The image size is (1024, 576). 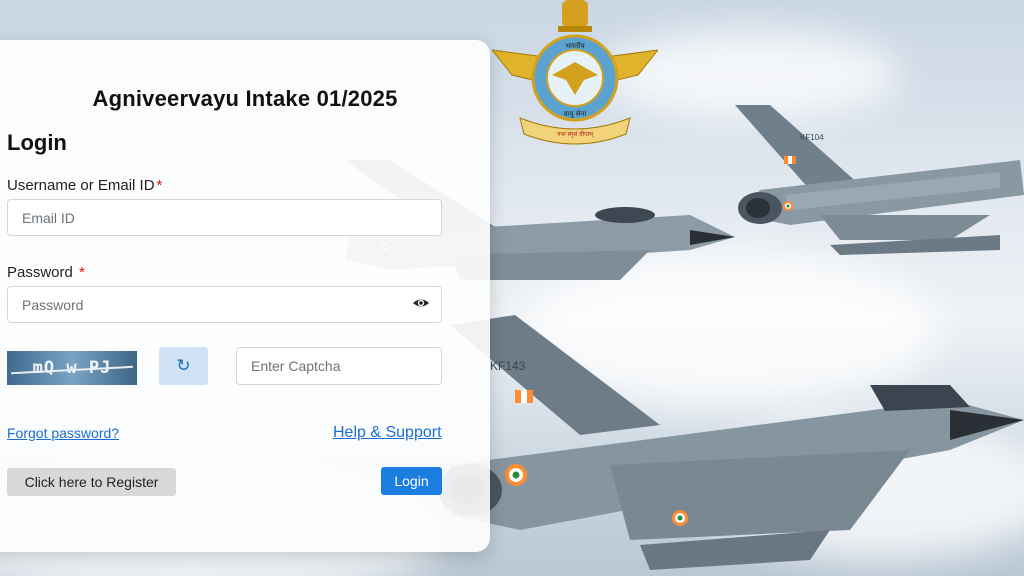 I want to click on fighter-jet-image: KF104, so click(x=879, y=180).